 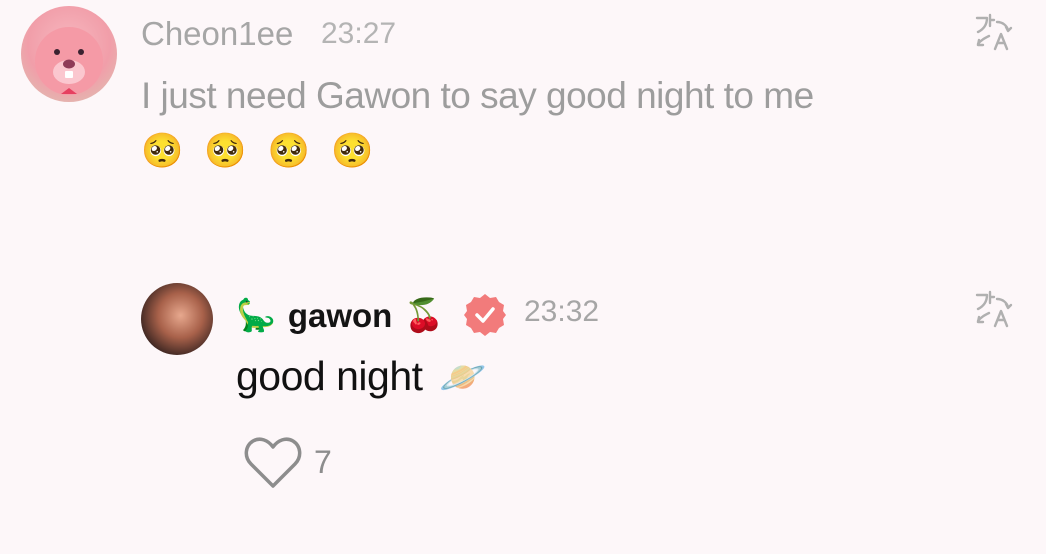 What do you see at coordinates (257, 151) in the screenshot?
I see `comment-emoji-row: 🥺 🥺 🥺 🥺` at bounding box center [257, 151].